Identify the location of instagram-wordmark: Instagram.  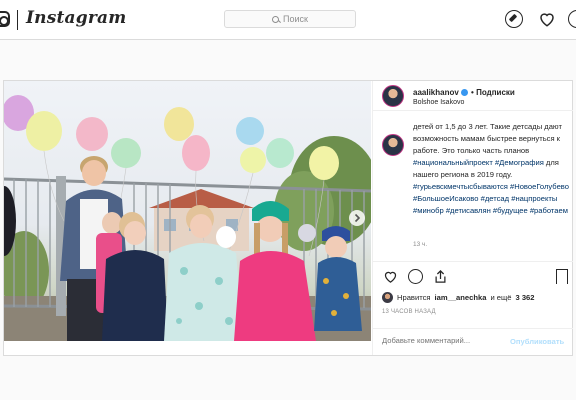
(76, 18).